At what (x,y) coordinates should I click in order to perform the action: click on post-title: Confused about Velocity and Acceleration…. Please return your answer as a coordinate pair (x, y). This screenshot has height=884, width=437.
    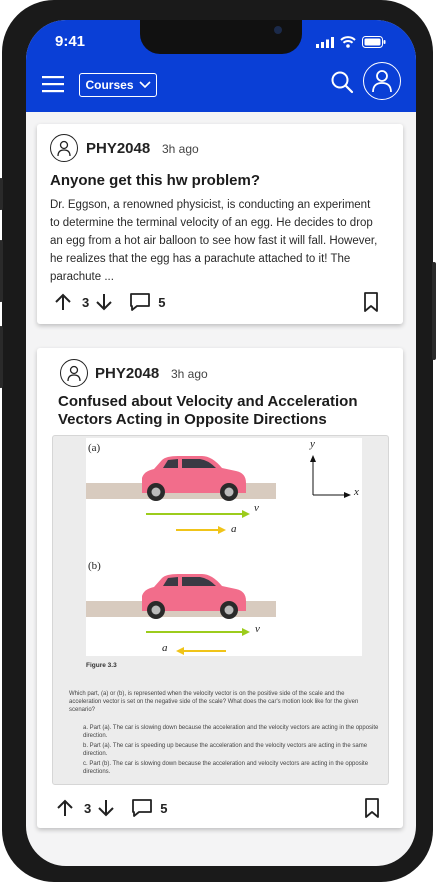
    Looking at the image, I should click on (223, 411).